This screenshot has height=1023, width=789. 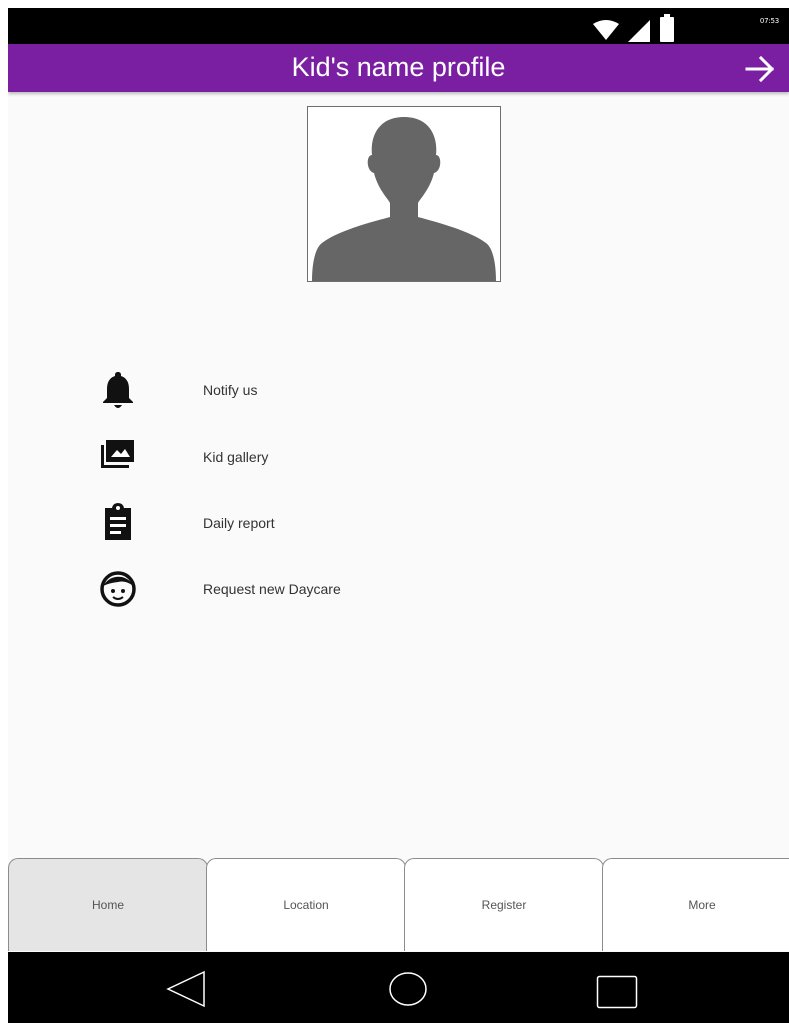 I want to click on menu-item-request-new-daycare: Request new Daycare, so click(x=298, y=589).